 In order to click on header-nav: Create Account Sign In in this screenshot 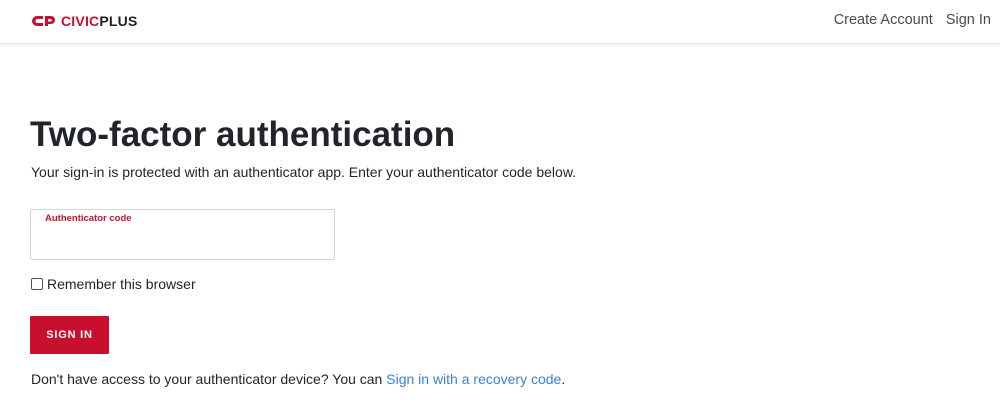, I will do `click(912, 20)`.